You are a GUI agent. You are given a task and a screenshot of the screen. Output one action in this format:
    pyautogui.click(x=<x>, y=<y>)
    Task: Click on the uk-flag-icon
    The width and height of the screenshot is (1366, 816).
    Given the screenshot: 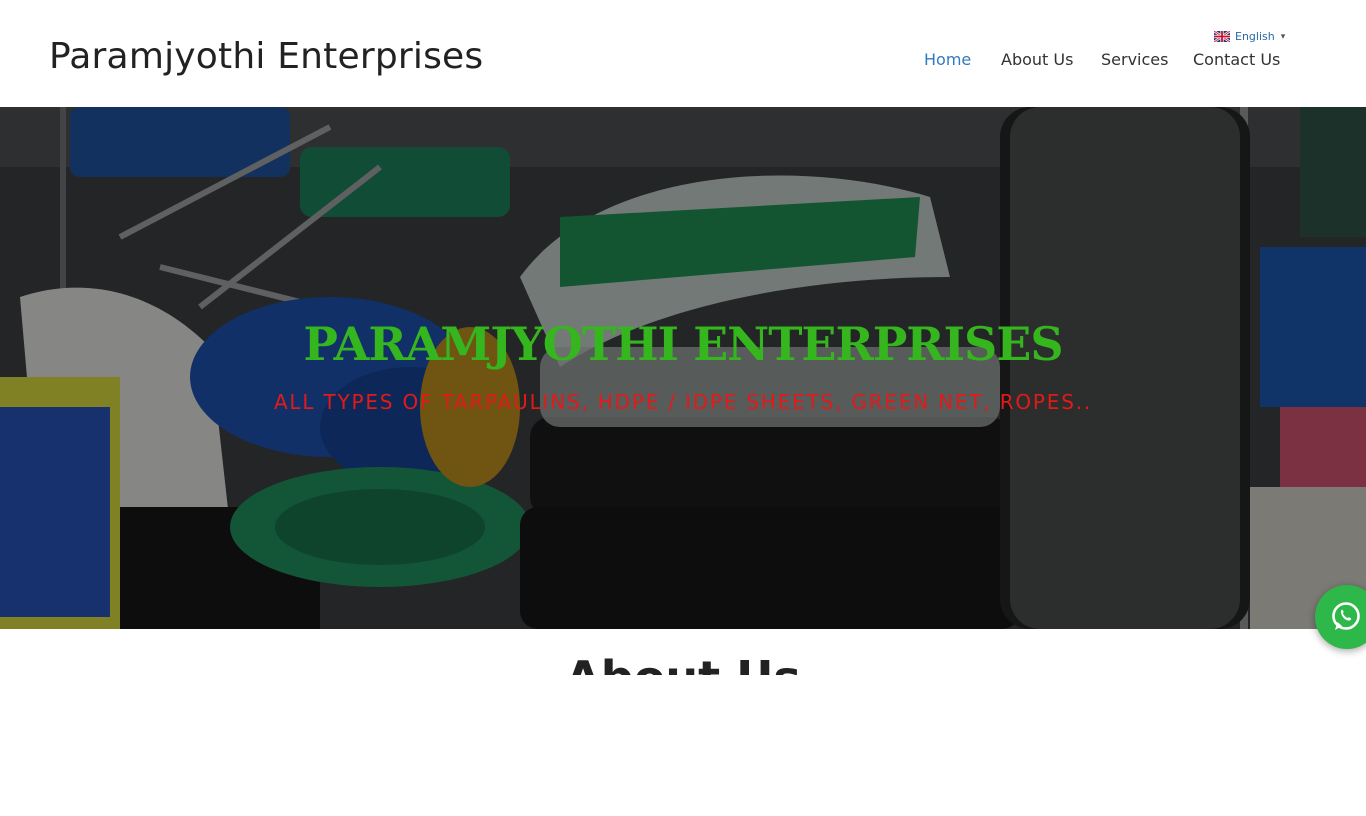 What is the action you would take?
    pyautogui.click(x=1222, y=36)
    